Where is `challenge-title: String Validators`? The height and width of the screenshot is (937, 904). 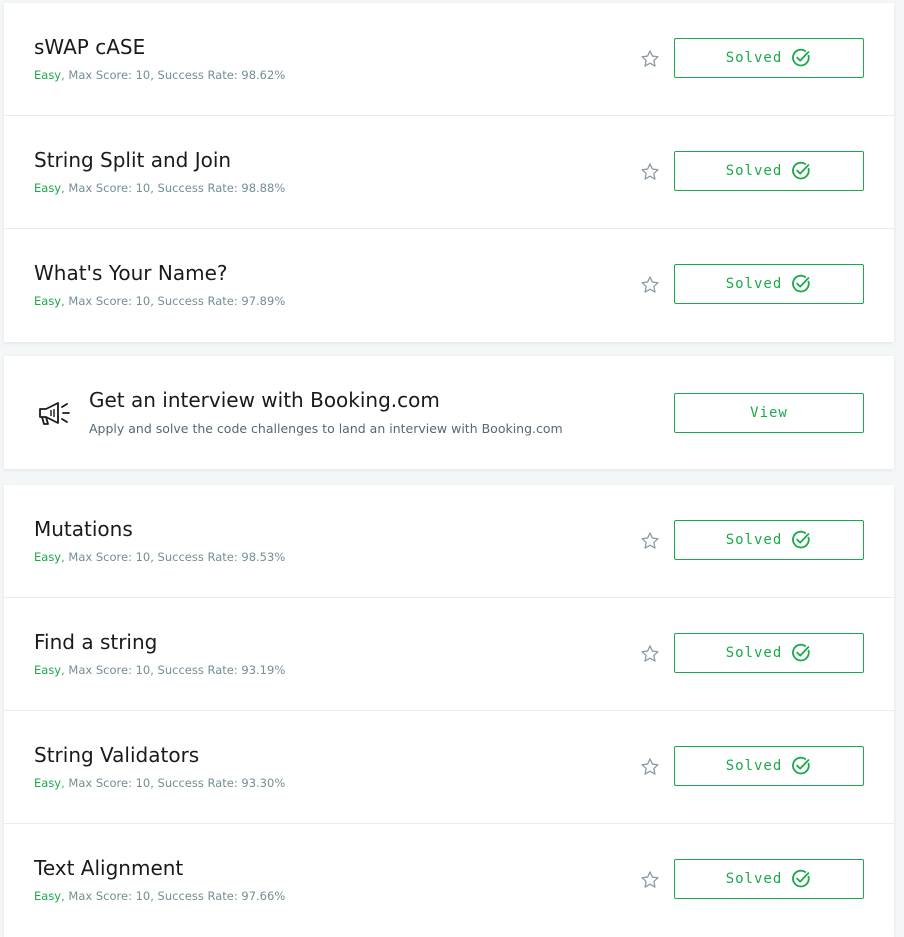 challenge-title: String Validators is located at coordinates (116, 755).